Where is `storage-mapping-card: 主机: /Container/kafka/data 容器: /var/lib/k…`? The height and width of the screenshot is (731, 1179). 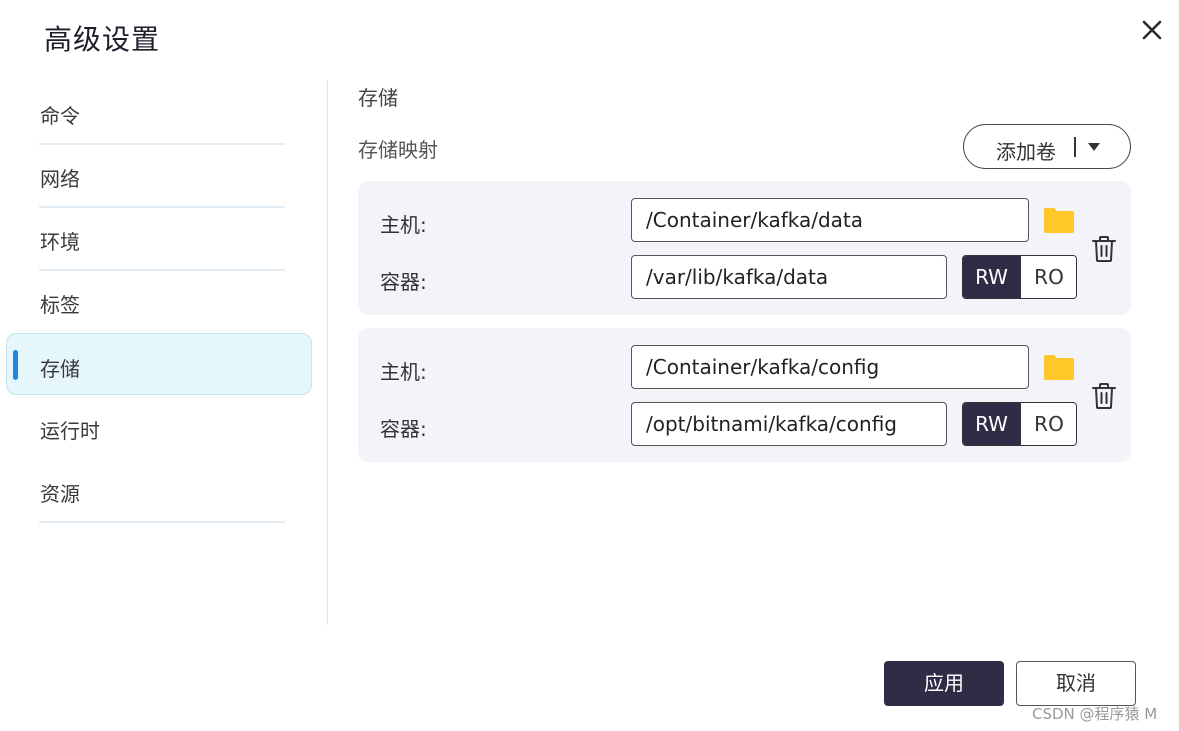
storage-mapping-card: 主机: /Container/kafka/data 容器: /var/lib/k… is located at coordinates (744, 248).